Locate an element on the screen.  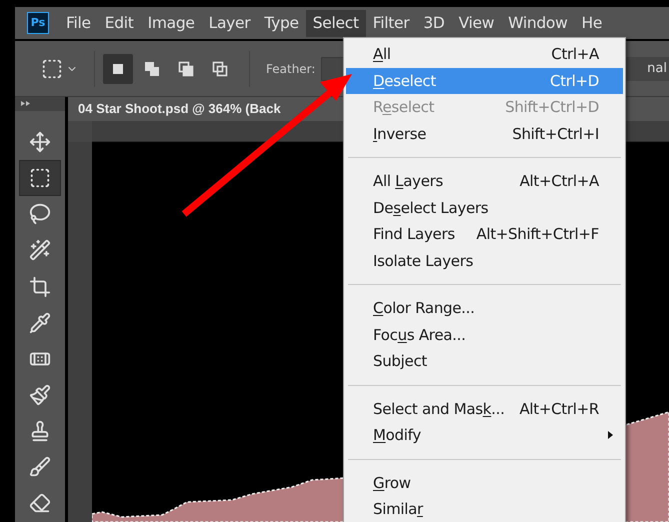
feather-label: Feather: is located at coordinates (291, 69).